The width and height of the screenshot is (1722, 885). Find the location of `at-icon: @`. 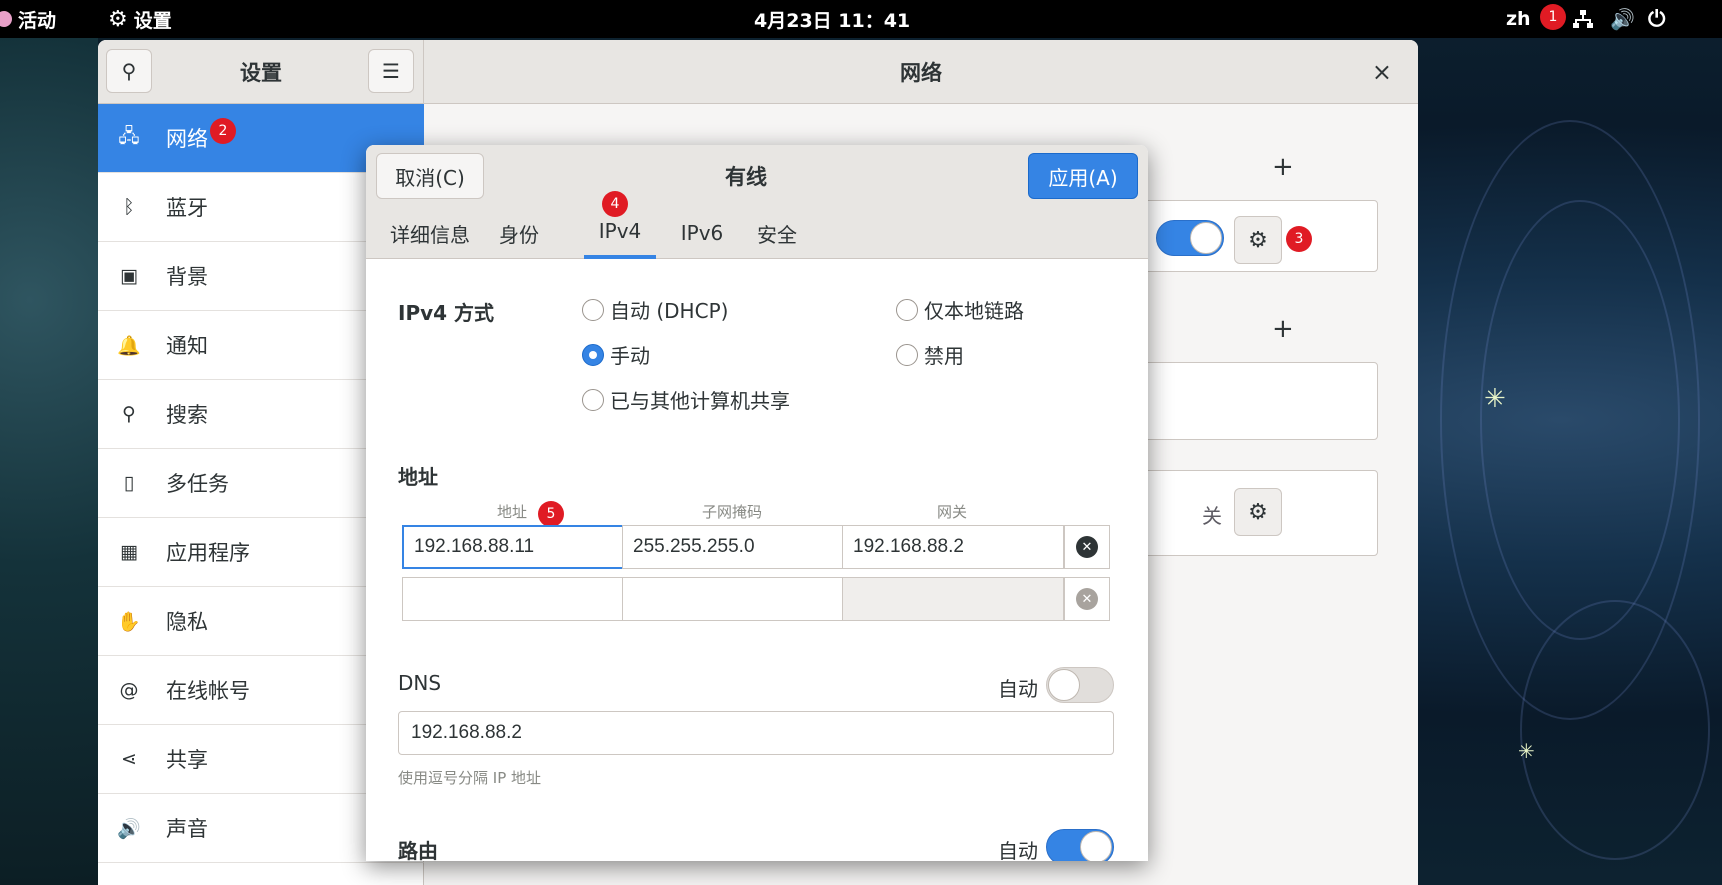

at-icon: @ is located at coordinates (129, 690).